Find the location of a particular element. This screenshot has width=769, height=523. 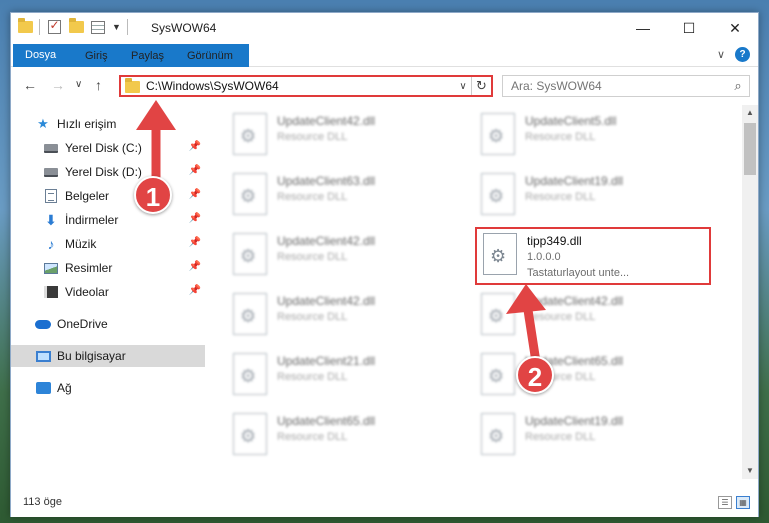

sidebar-item-videos: Videolar 📌 is located at coordinates (108, 292).